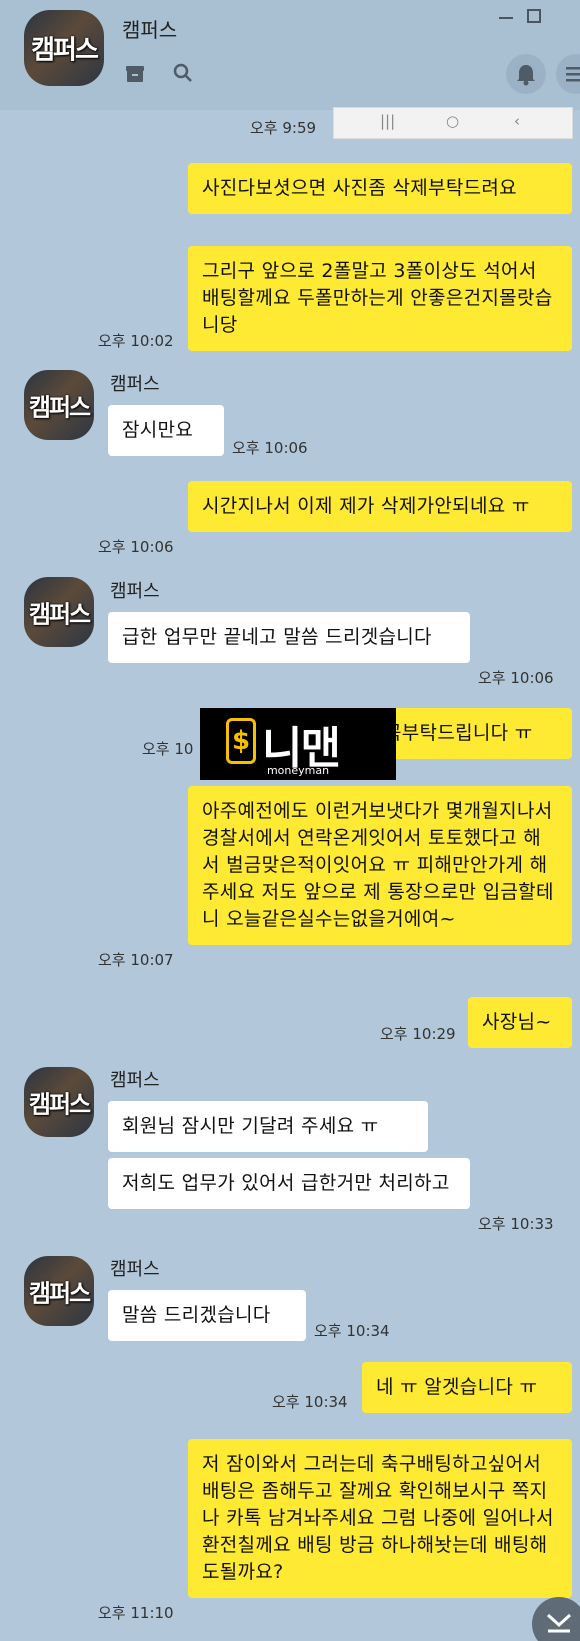 The height and width of the screenshot is (1641, 580). Describe the element at coordinates (289, 637) in the screenshot. I see `other-message: 급한 업무만 끝네고 말씀 드리겟습니다` at that location.